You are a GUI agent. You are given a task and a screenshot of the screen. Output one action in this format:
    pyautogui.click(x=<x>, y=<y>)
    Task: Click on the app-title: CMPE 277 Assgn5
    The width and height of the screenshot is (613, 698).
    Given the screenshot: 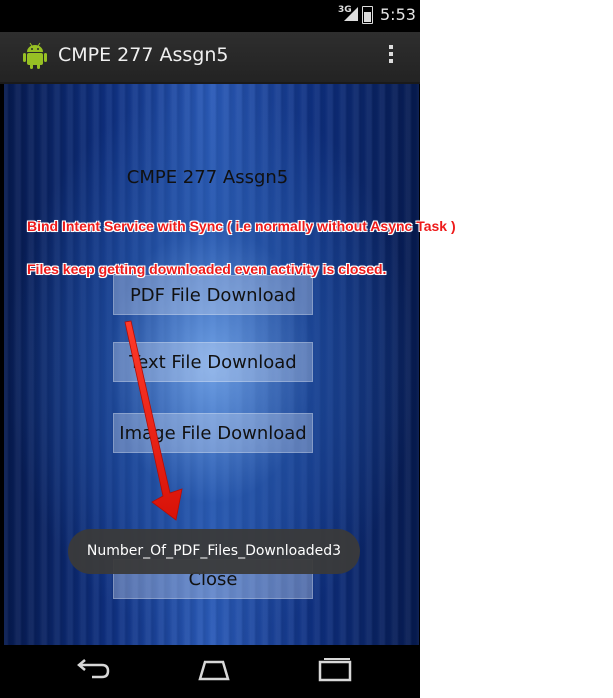 What is the action you would take?
    pyautogui.click(x=143, y=55)
    